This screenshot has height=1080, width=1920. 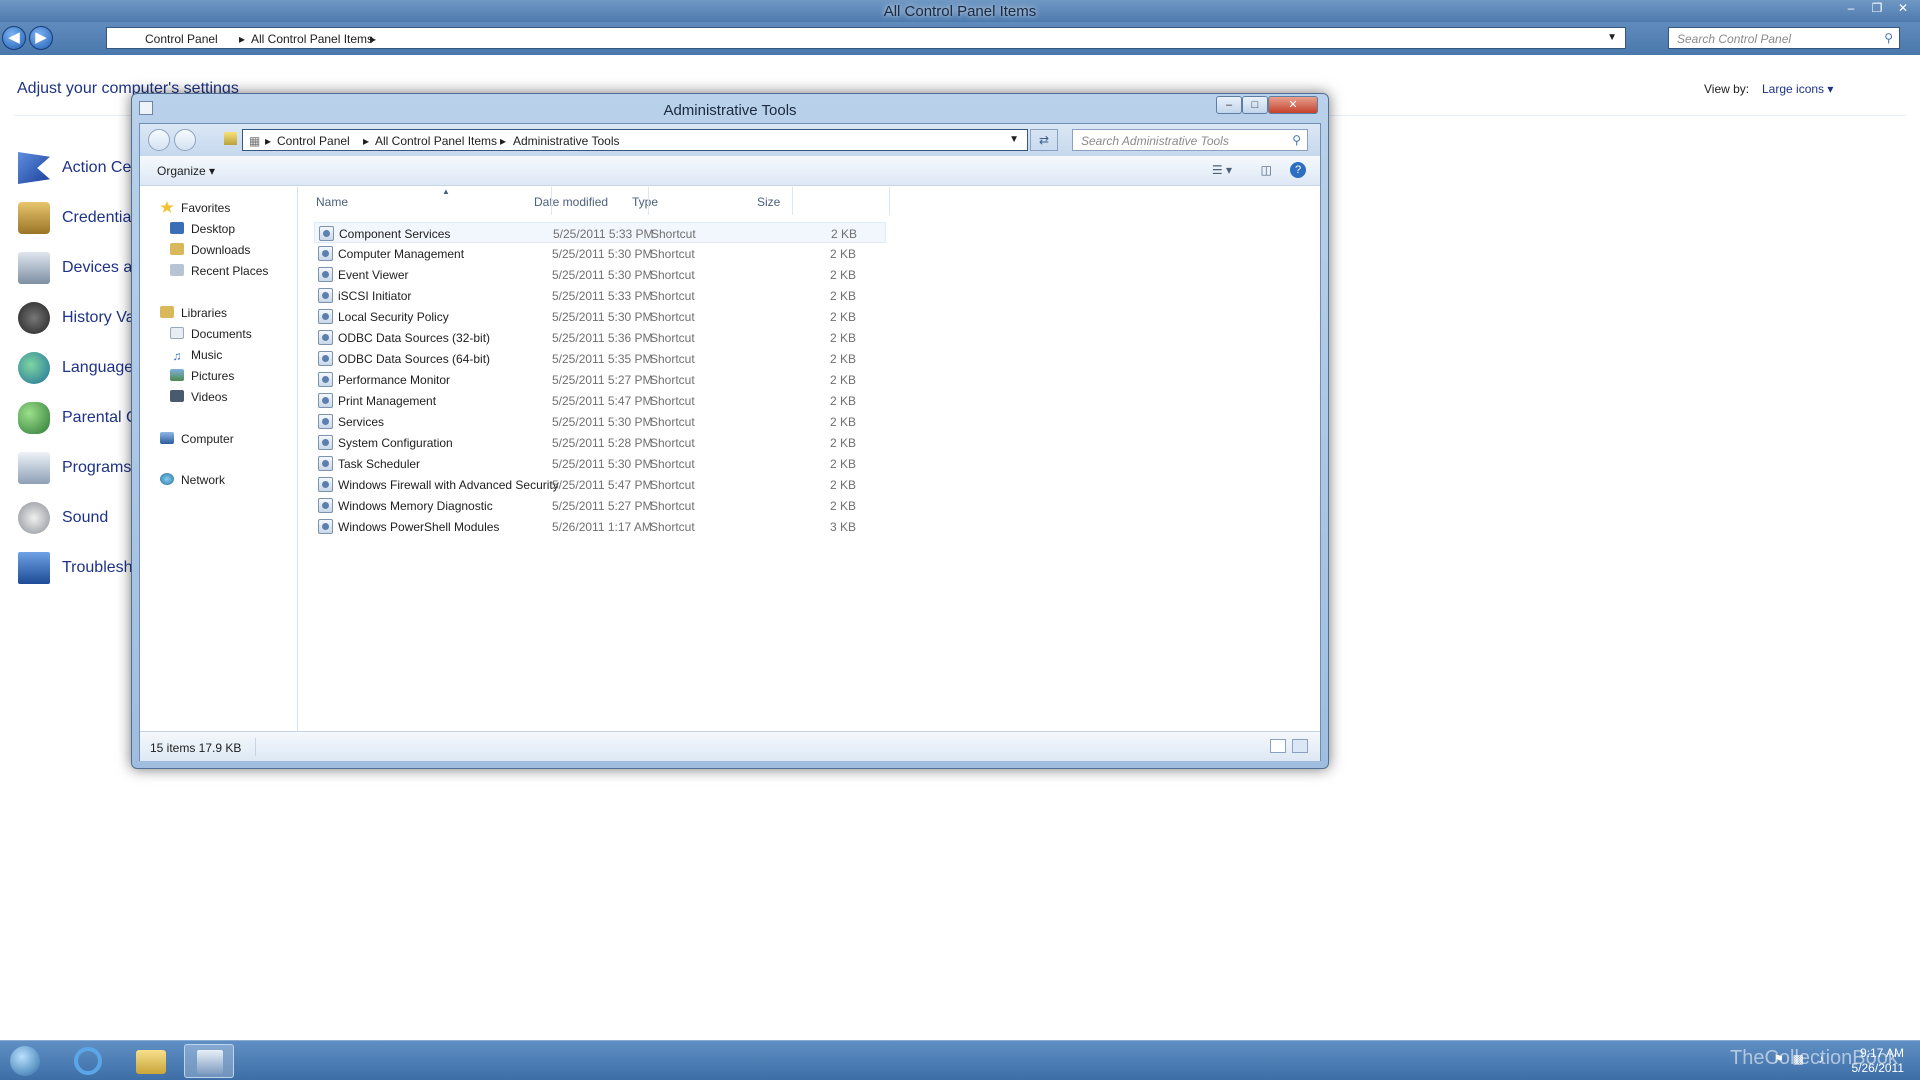 I want to click on control-panel-icon: ▦, so click(x=255, y=141).